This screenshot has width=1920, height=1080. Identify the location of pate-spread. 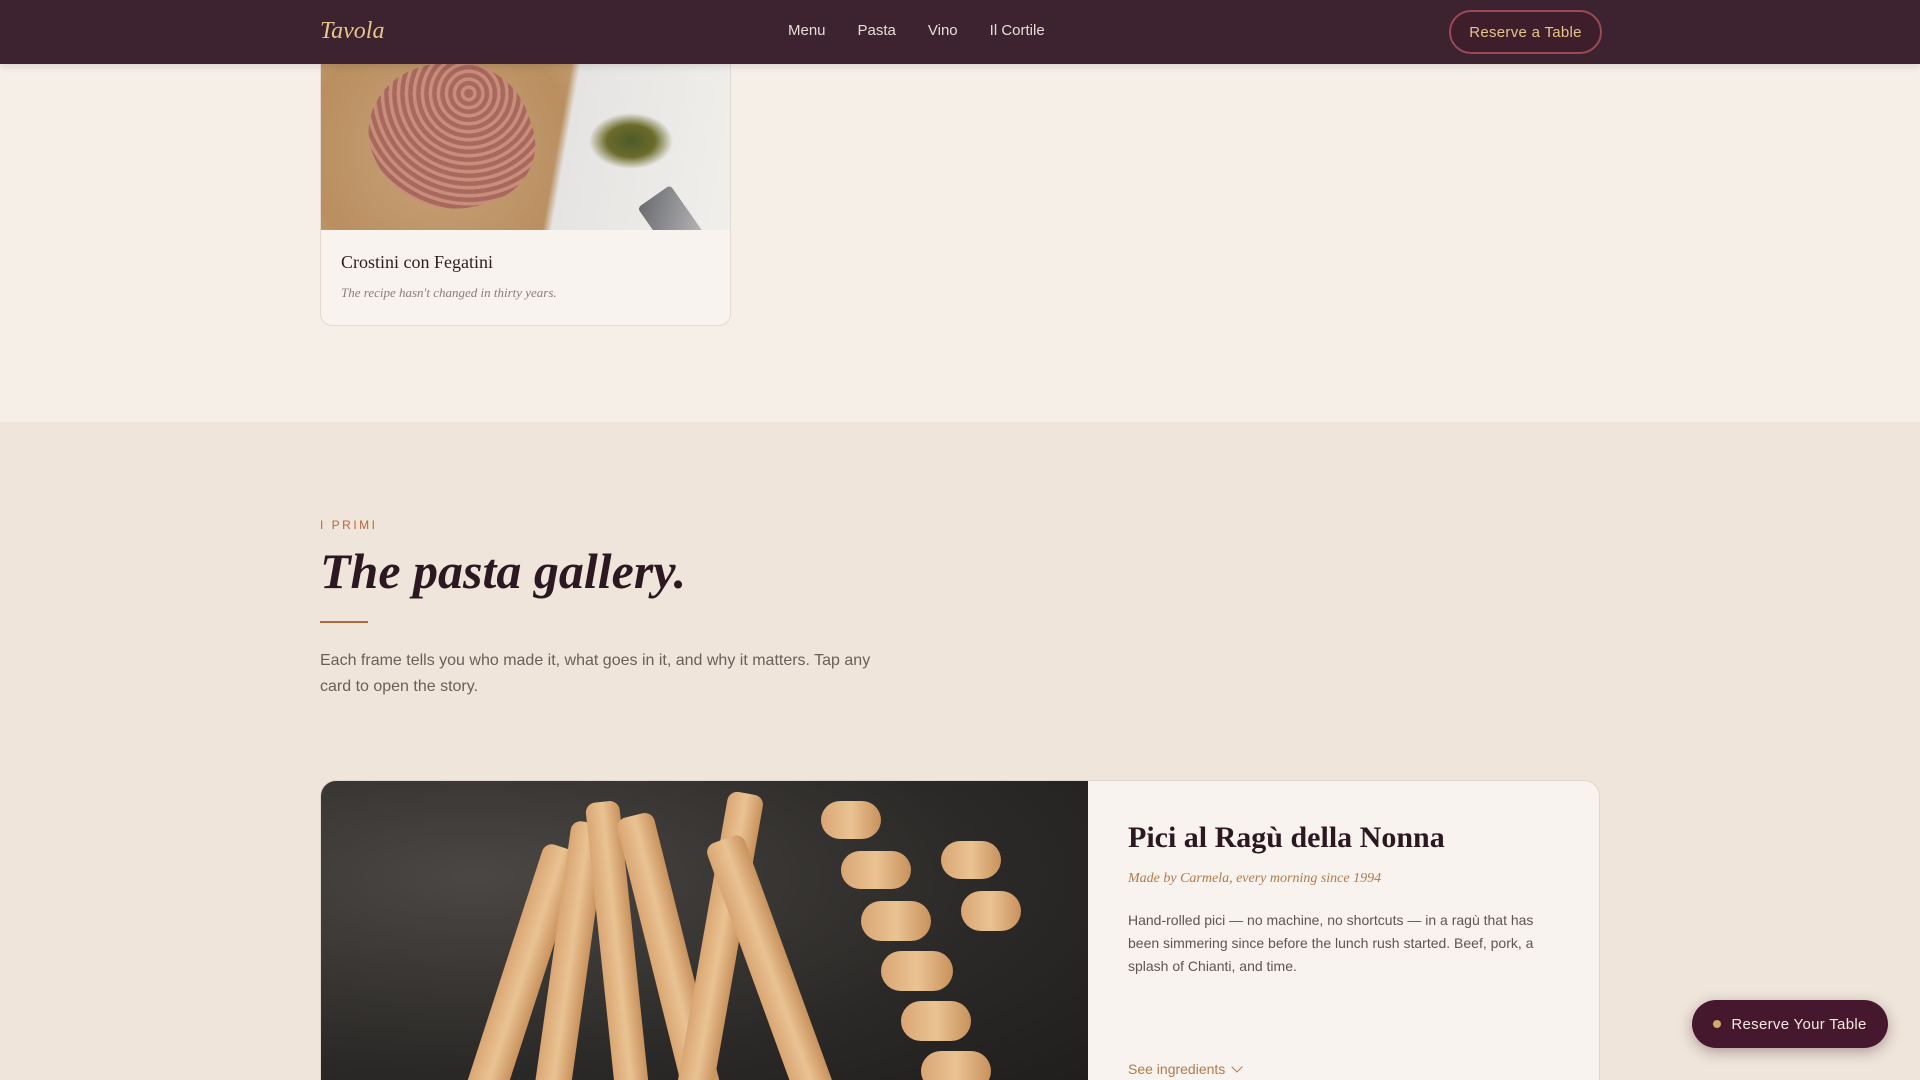
(451, 134).